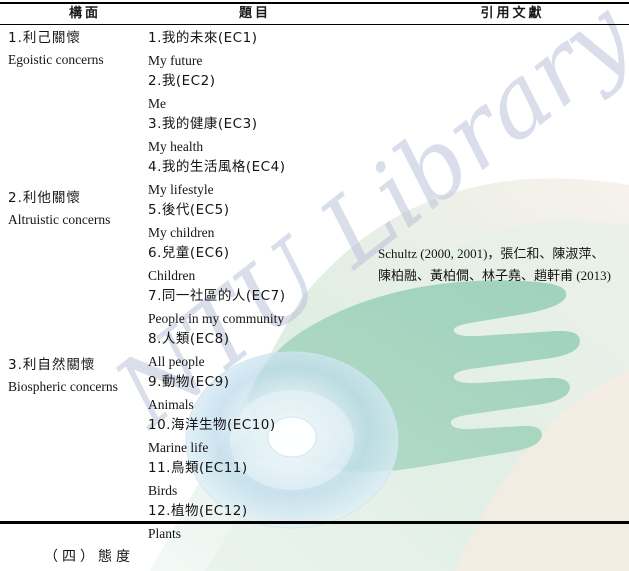 The image size is (629, 571). I want to click on section-heading: （四）態度, so click(89, 557).